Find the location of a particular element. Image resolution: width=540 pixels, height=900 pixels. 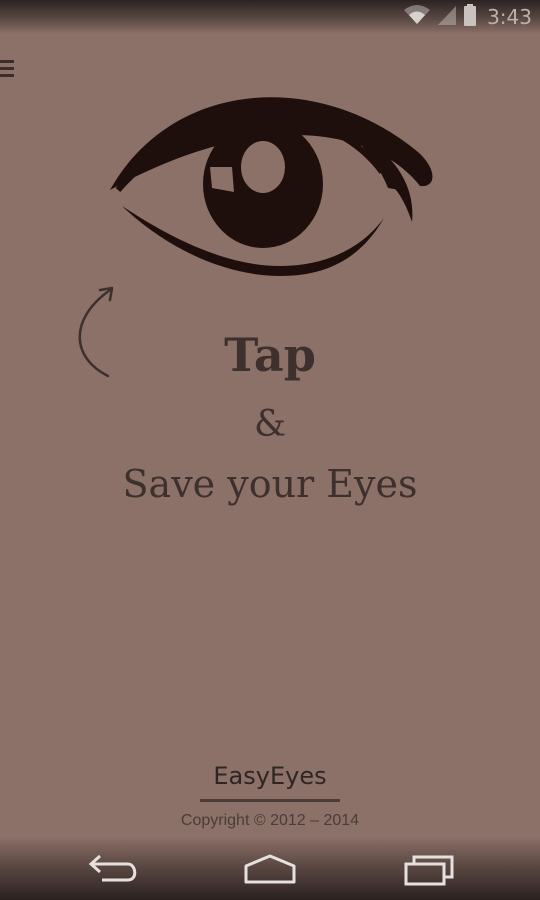

battery-icon is located at coordinates (470, 17).